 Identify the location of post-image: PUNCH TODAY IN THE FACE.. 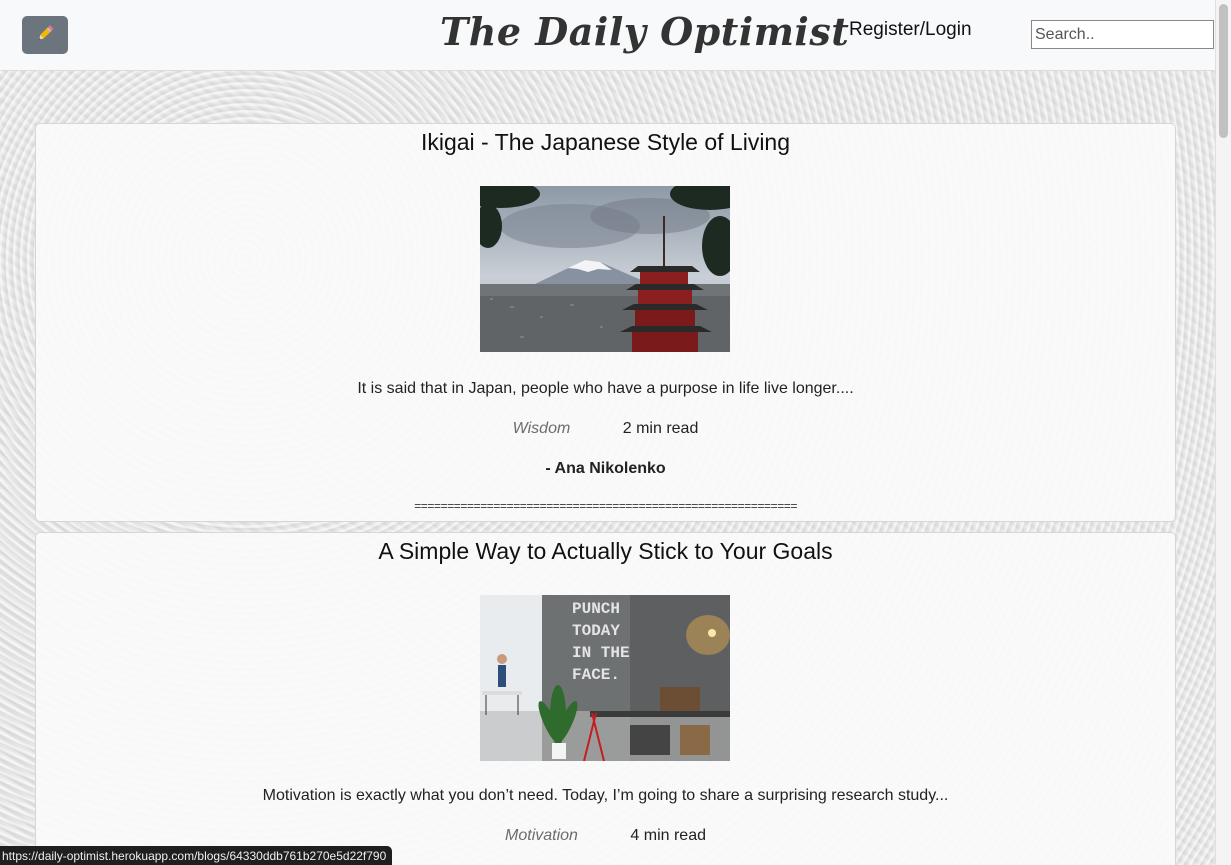
(605, 678).